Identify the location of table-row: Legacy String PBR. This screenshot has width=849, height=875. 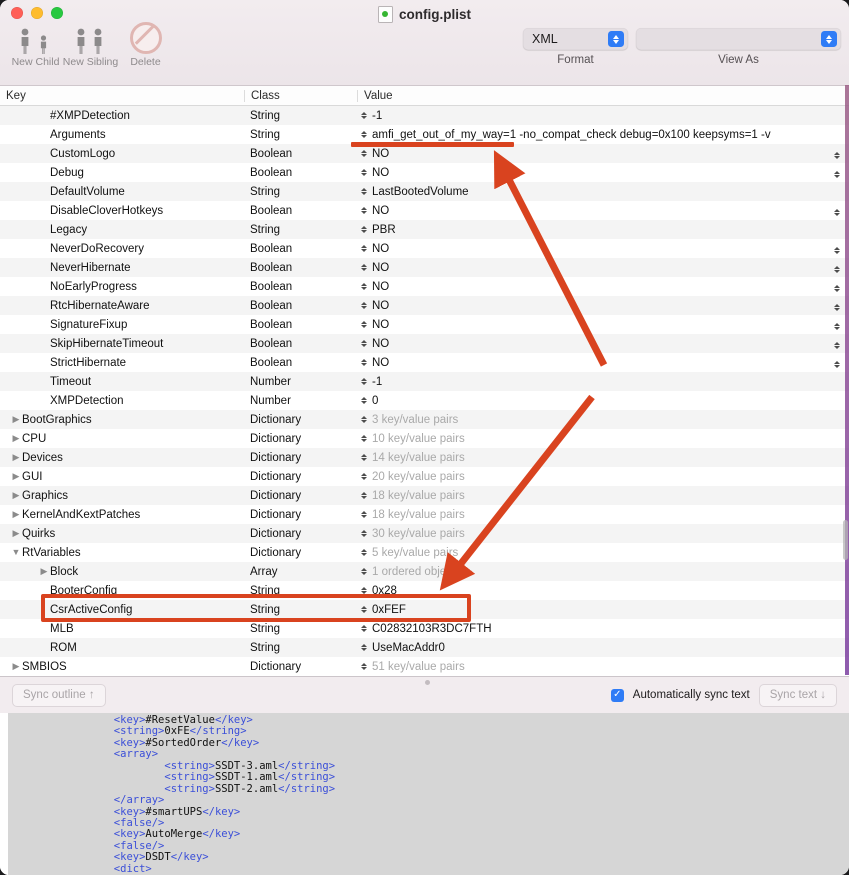
(424, 229).